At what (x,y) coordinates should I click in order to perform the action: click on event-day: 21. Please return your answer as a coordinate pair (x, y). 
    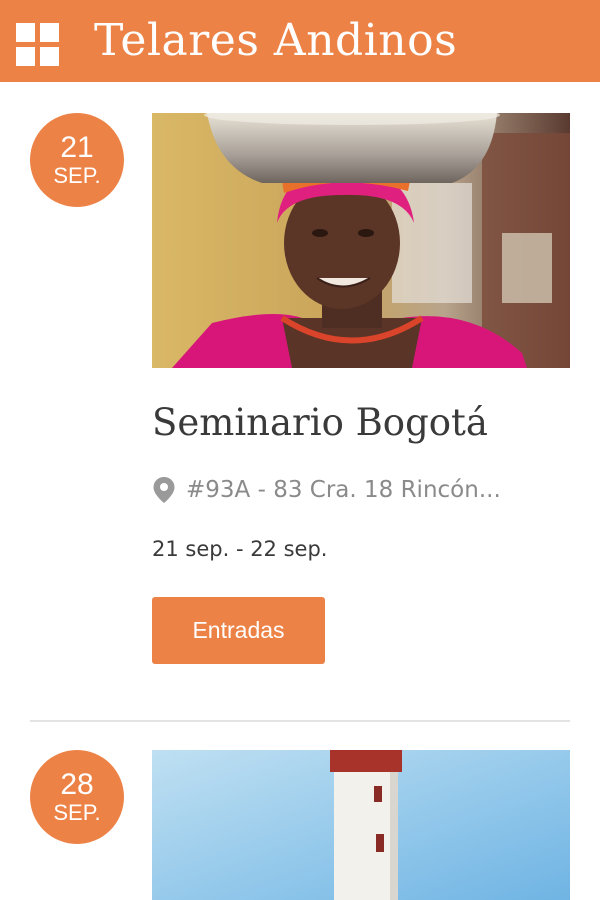
    Looking at the image, I should click on (77, 147).